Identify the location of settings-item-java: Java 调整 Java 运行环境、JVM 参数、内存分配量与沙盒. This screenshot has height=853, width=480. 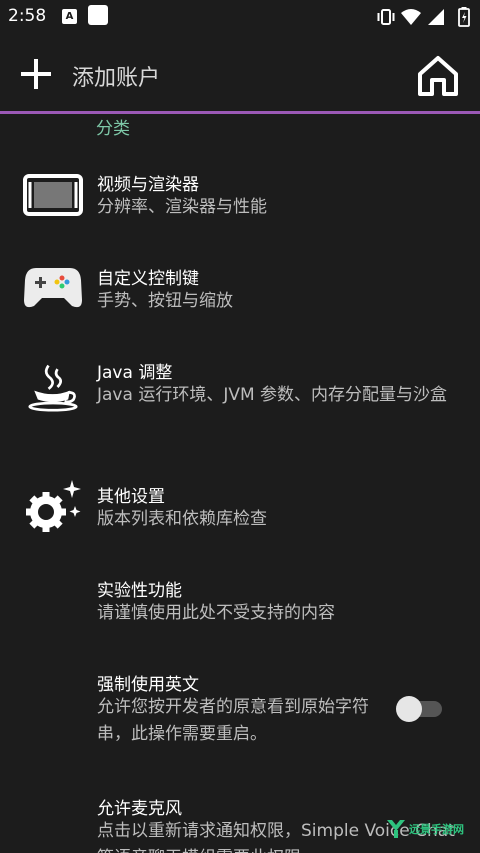
(240, 407).